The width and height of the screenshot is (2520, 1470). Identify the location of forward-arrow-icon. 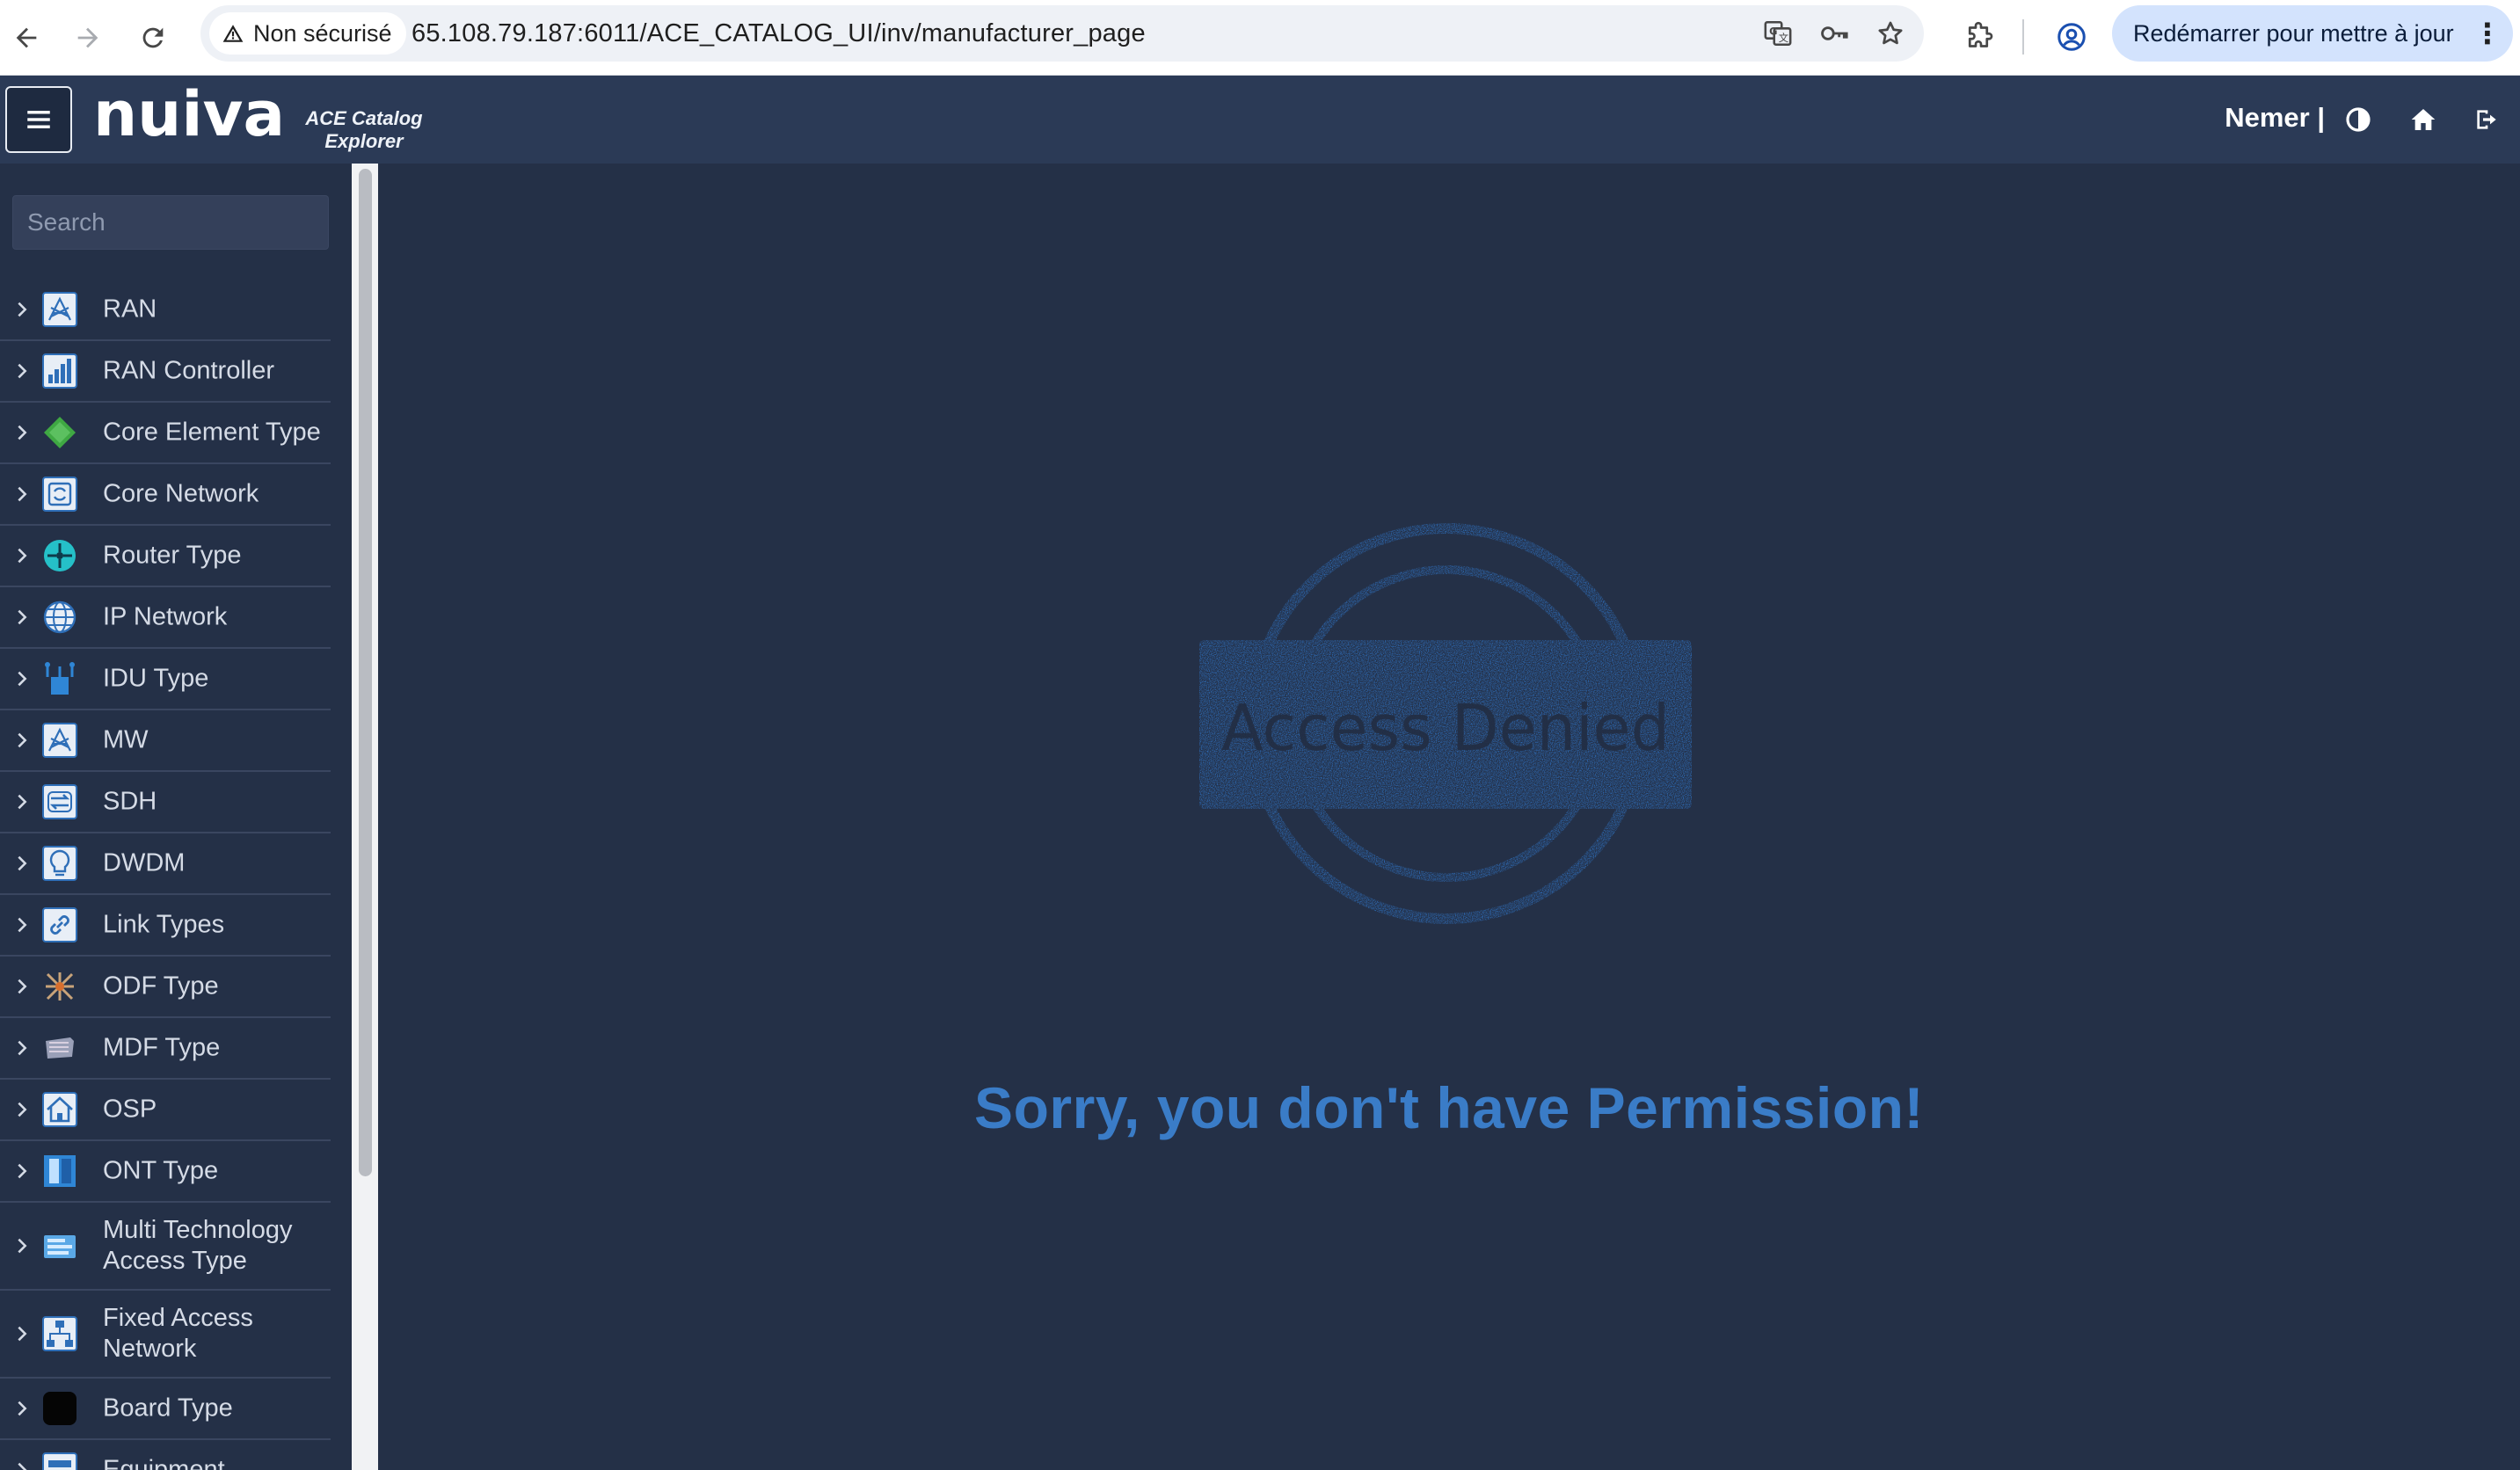
(87, 37).